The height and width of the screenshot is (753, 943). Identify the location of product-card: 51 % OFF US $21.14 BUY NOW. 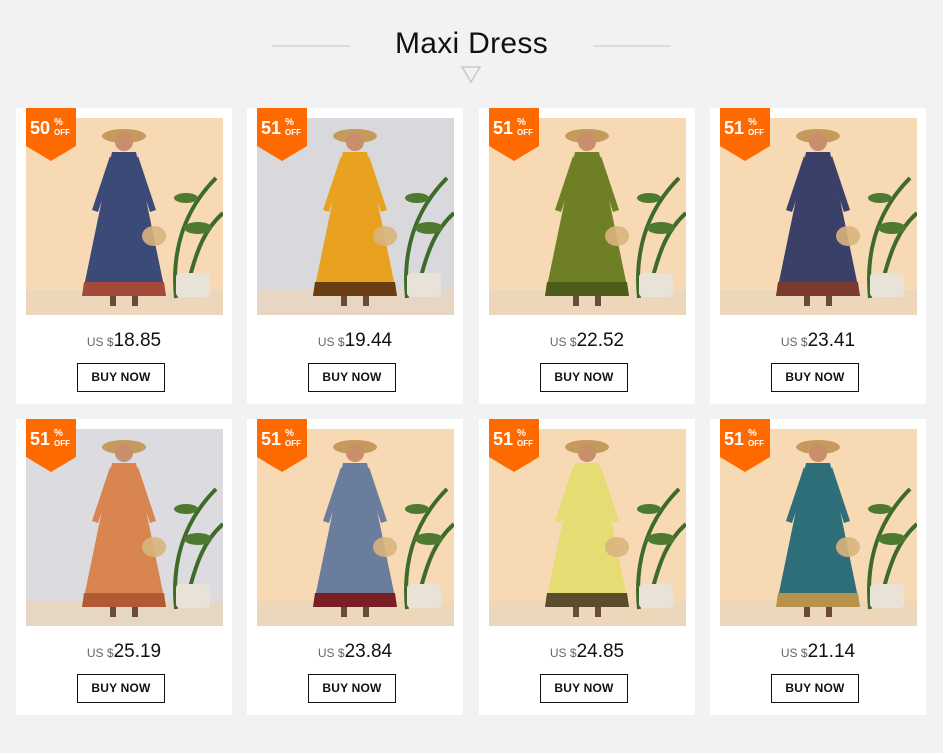
(818, 567).